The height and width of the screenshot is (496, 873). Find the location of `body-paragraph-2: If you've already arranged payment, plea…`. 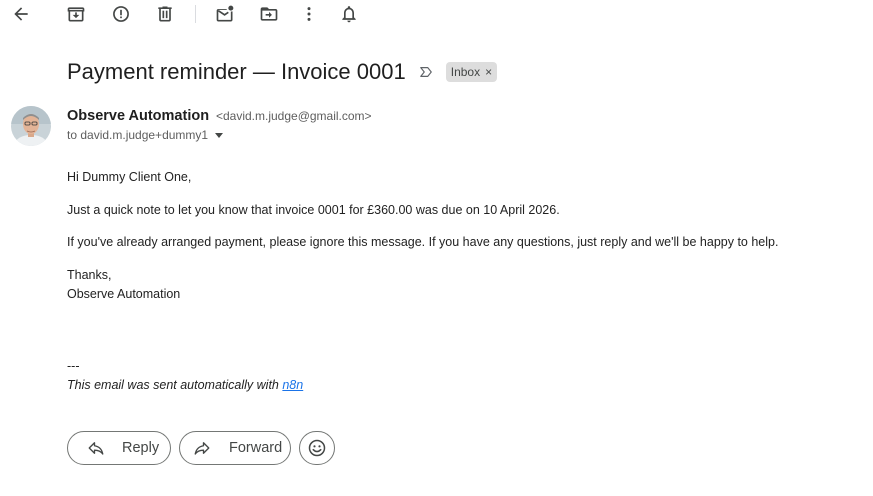

body-paragraph-2: If you've already arranged payment, plea… is located at coordinates (423, 242).